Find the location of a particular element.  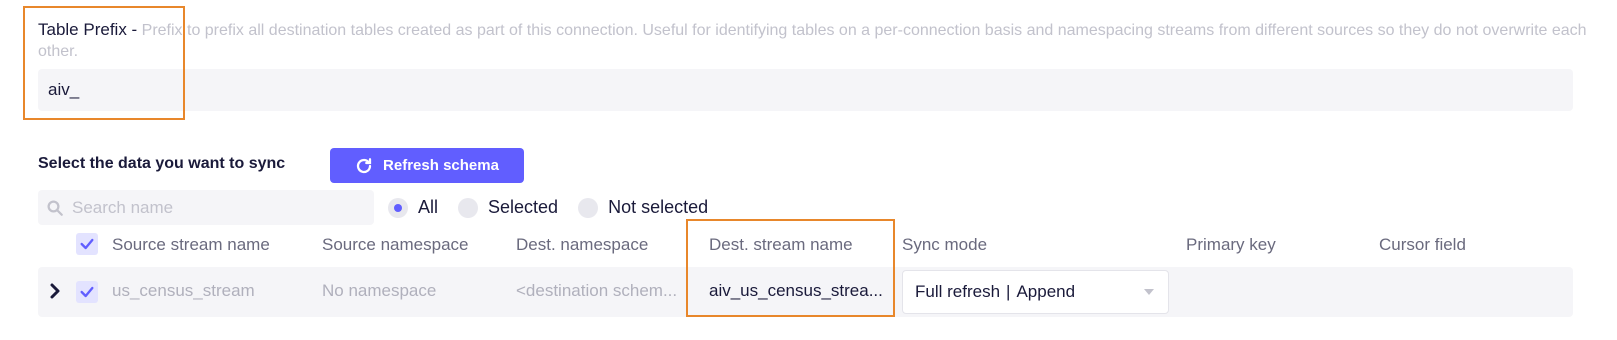

filter-not-selected-radio: Not selected is located at coordinates (643, 207).